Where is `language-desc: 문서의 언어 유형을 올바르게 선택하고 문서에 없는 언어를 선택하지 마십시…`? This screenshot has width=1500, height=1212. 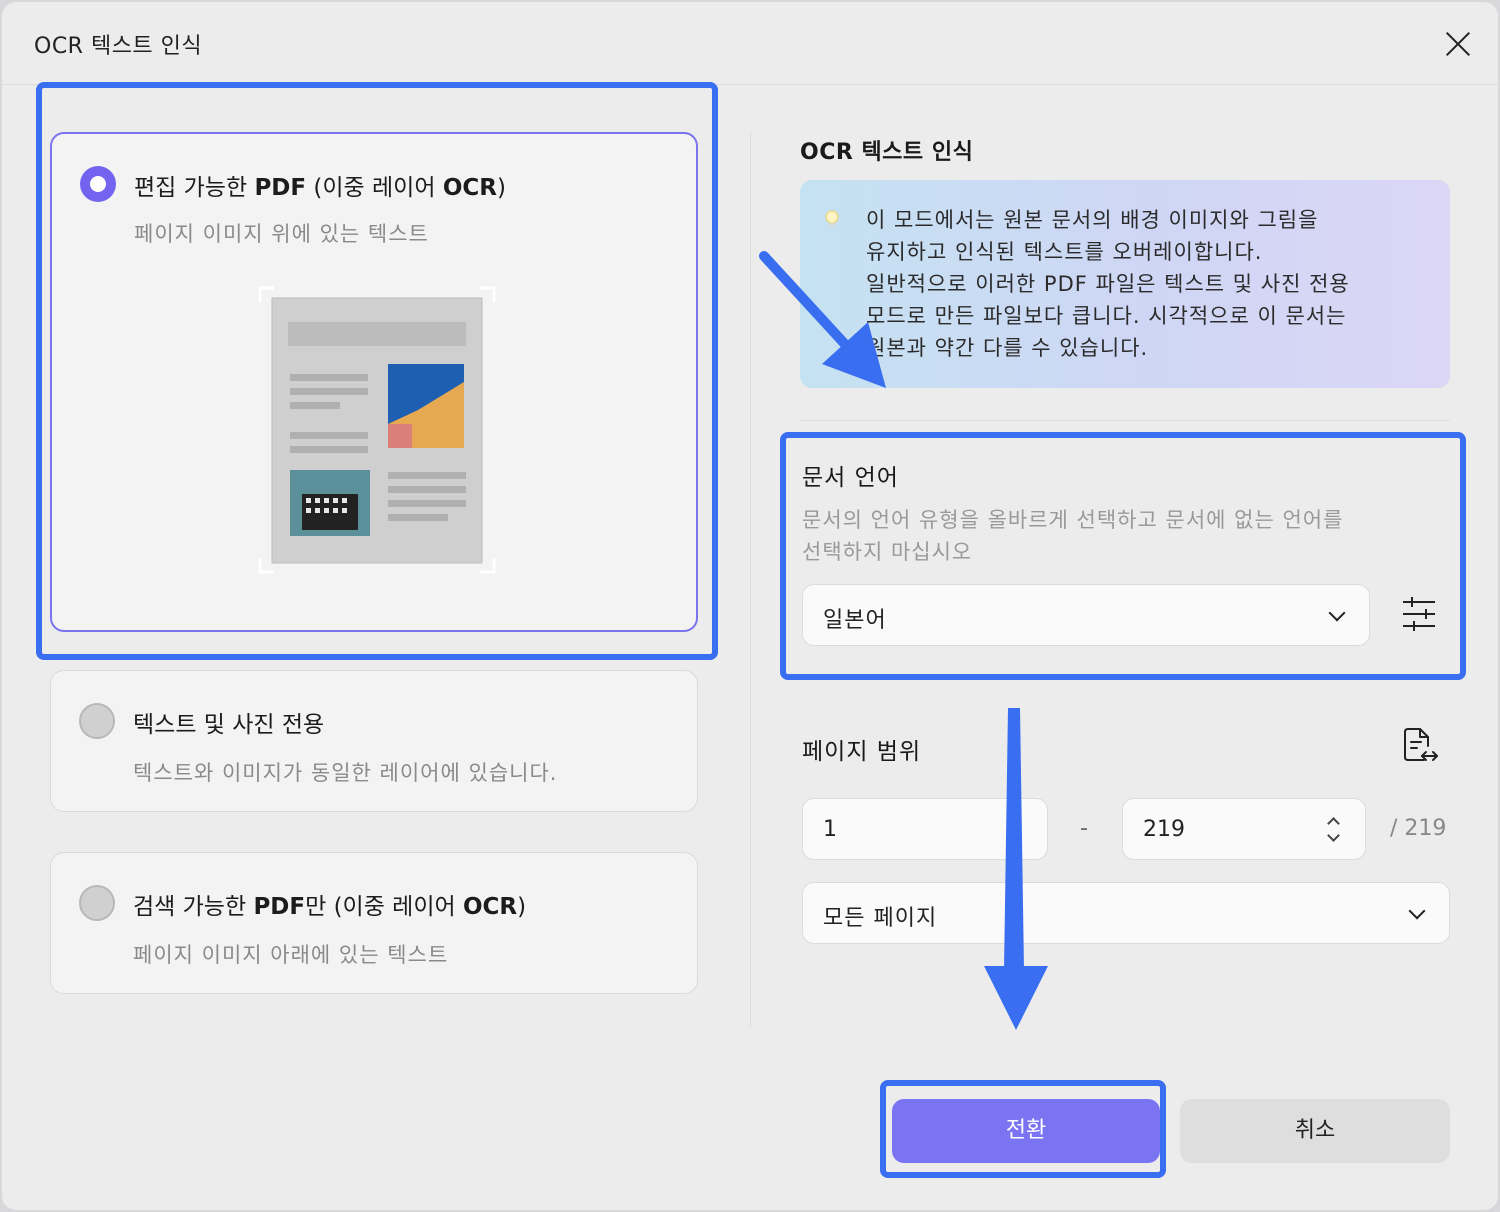 language-desc: 문서의 언어 유형을 올바르게 선택하고 문서에 없는 언어를 선택하지 마십시… is located at coordinates (1073, 536).